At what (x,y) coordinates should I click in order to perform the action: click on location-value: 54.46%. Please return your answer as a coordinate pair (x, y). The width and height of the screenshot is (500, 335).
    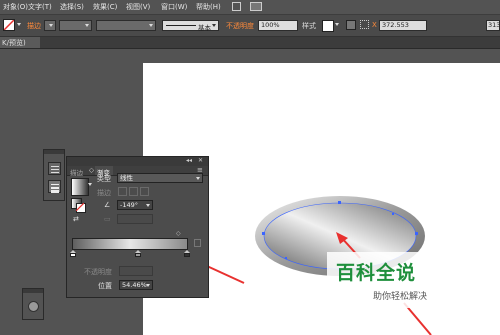
    Looking at the image, I should click on (134, 285).